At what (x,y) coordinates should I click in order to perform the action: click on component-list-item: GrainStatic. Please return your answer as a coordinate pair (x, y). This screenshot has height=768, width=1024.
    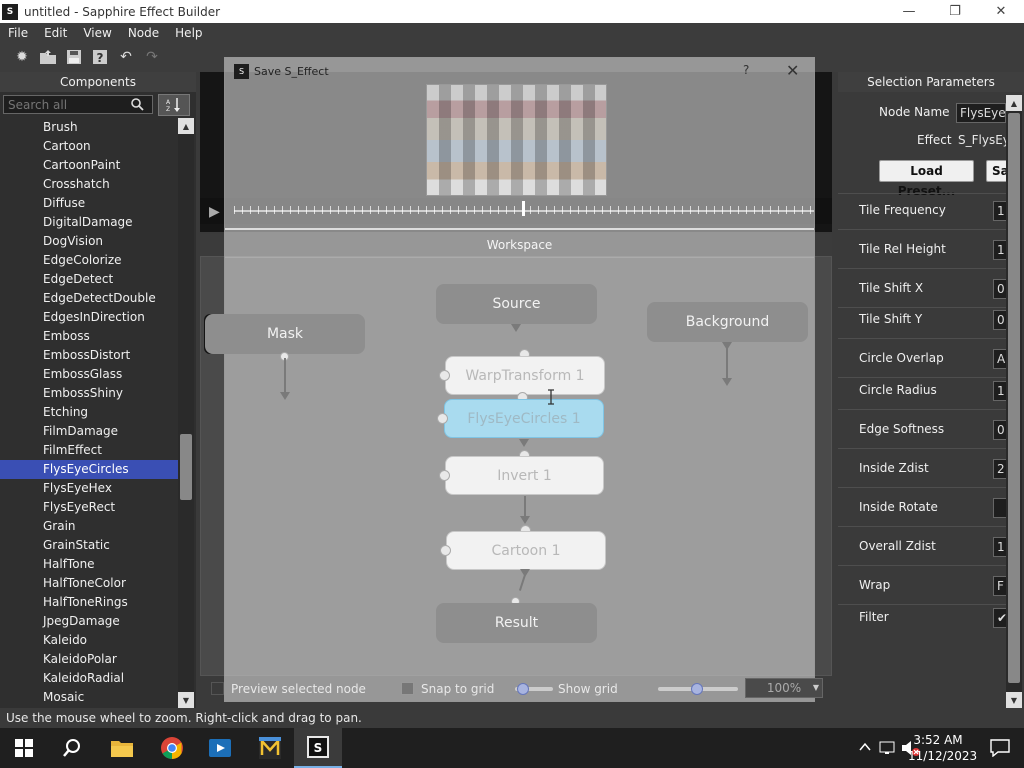
    Looking at the image, I should click on (89, 545).